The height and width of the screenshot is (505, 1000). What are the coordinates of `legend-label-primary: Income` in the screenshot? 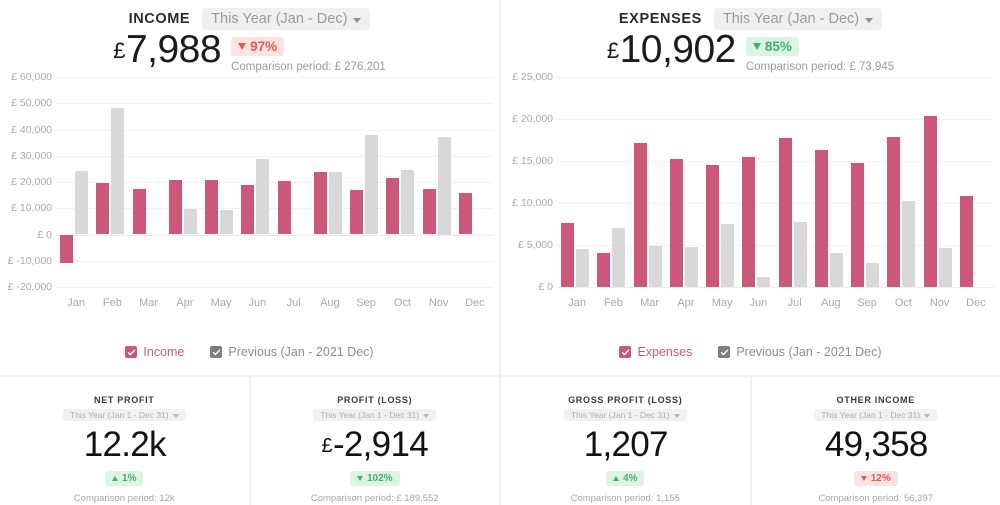 It's located at (164, 352).